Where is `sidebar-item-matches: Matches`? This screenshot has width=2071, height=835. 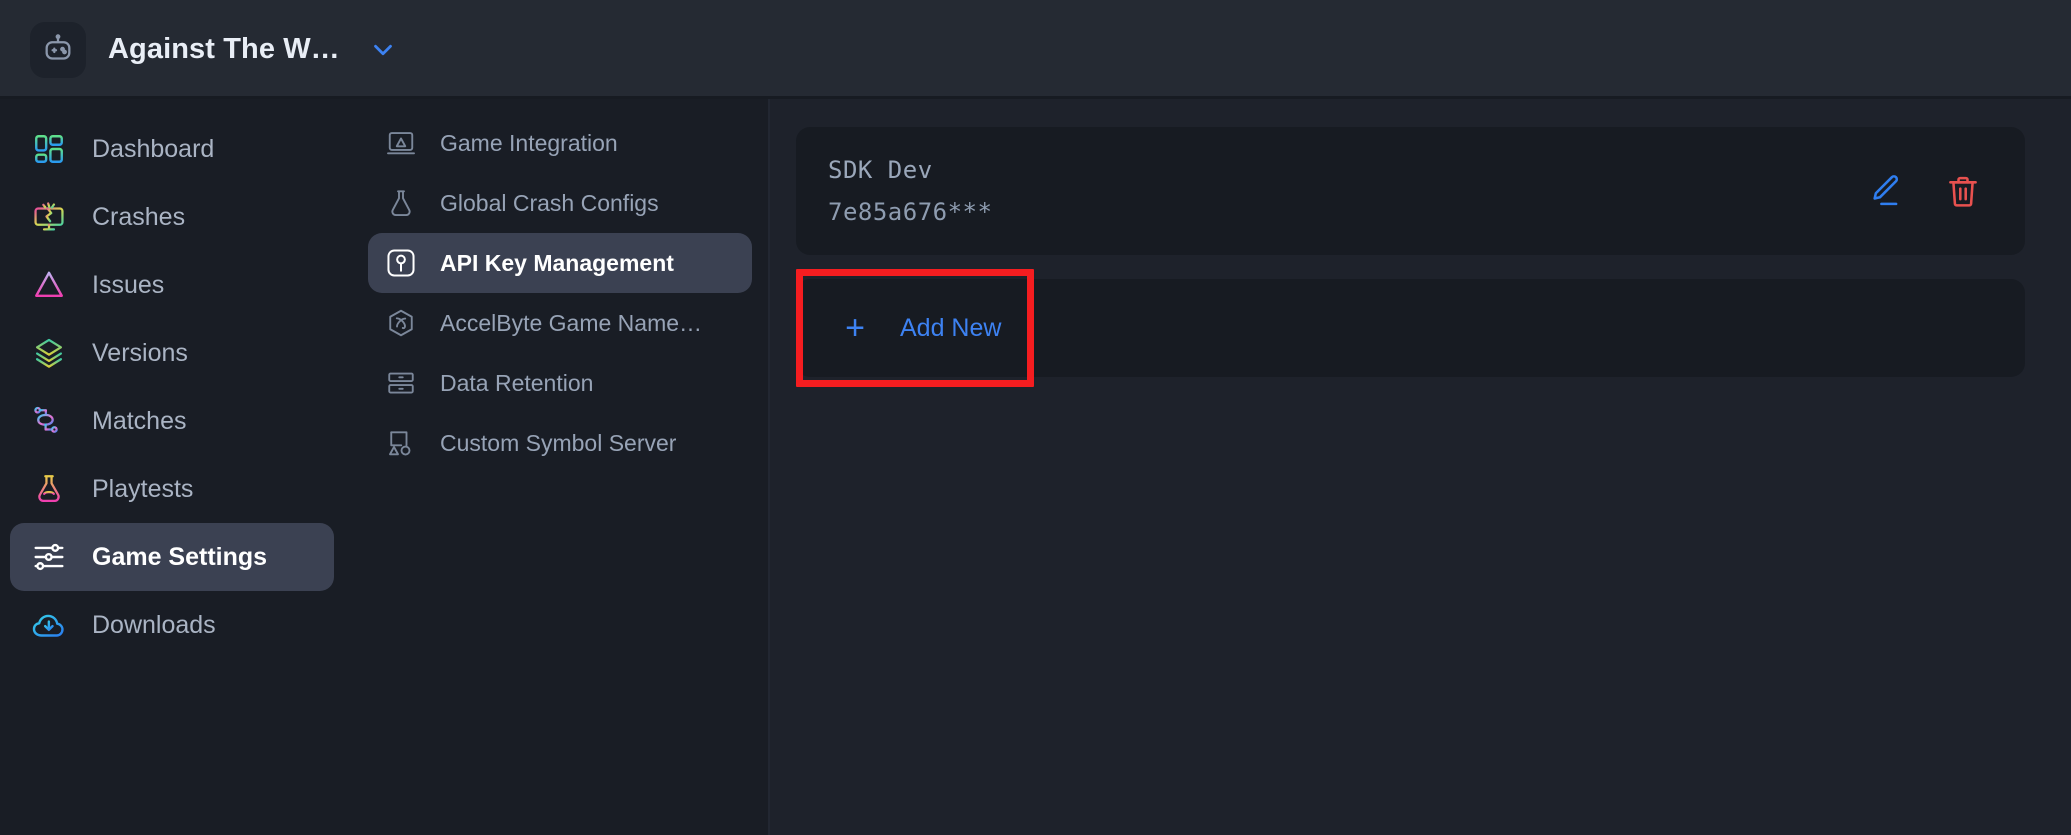 sidebar-item-matches: Matches is located at coordinates (172, 421).